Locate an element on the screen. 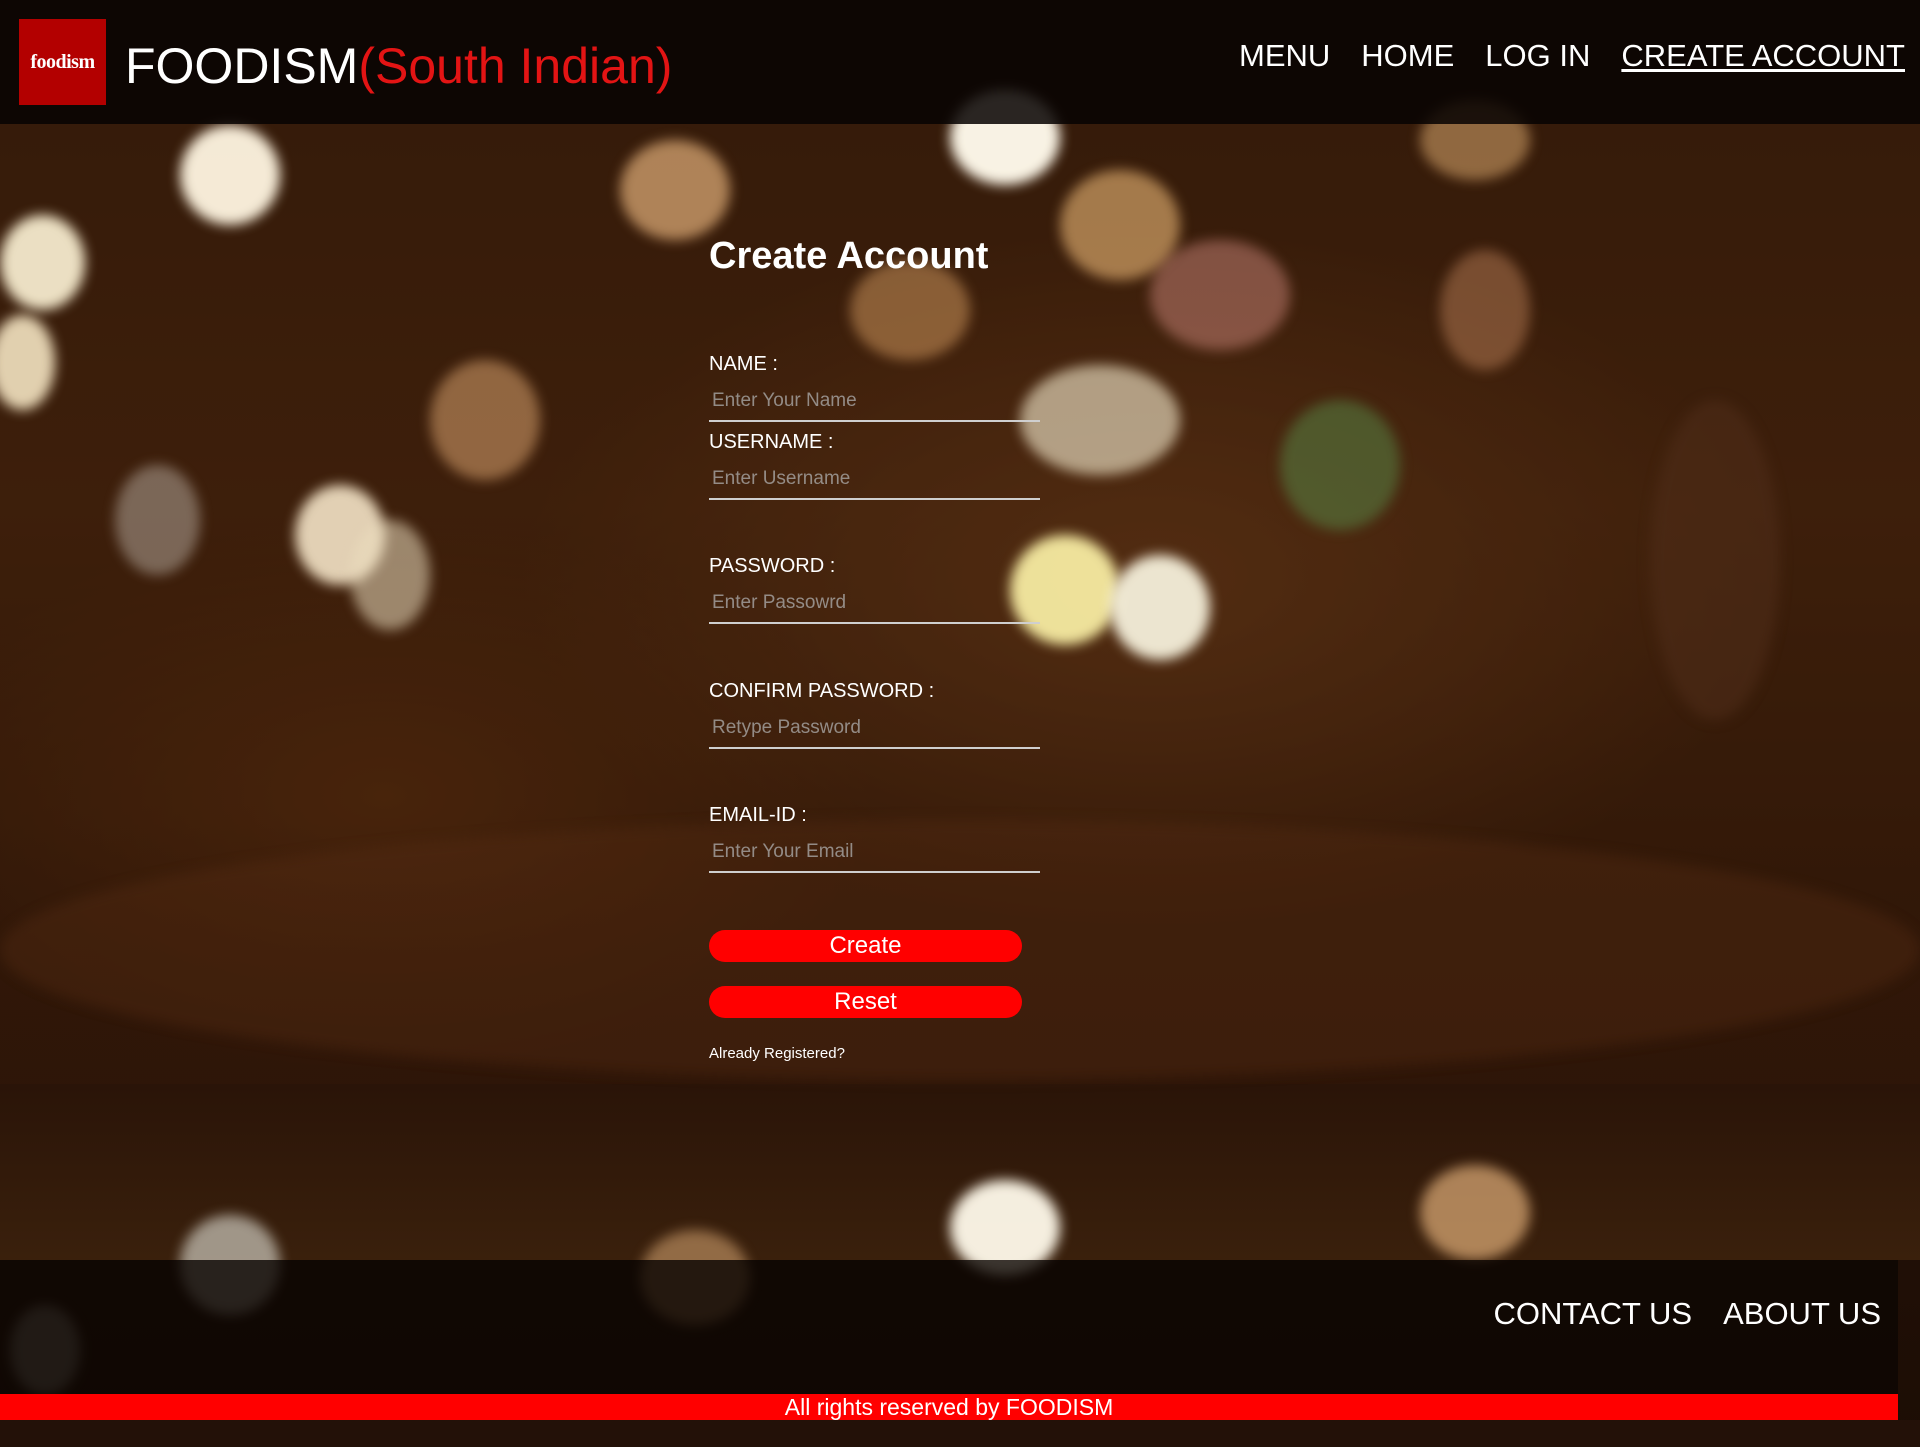 This screenshot has height=1447, width=1920. nav-create-account: CREATE ACCOUNT is located at coordinates (1763, 56).